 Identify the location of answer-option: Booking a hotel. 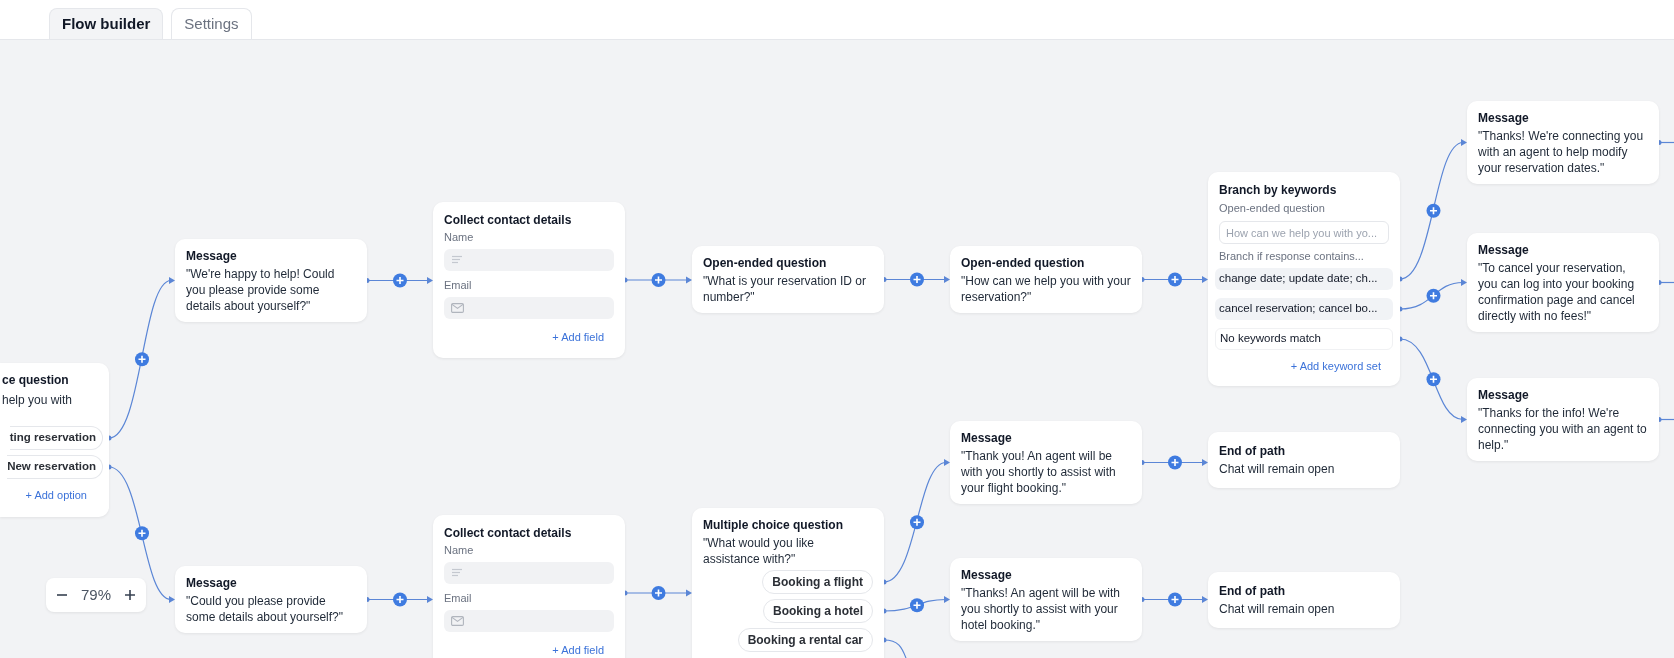
(818, 611).